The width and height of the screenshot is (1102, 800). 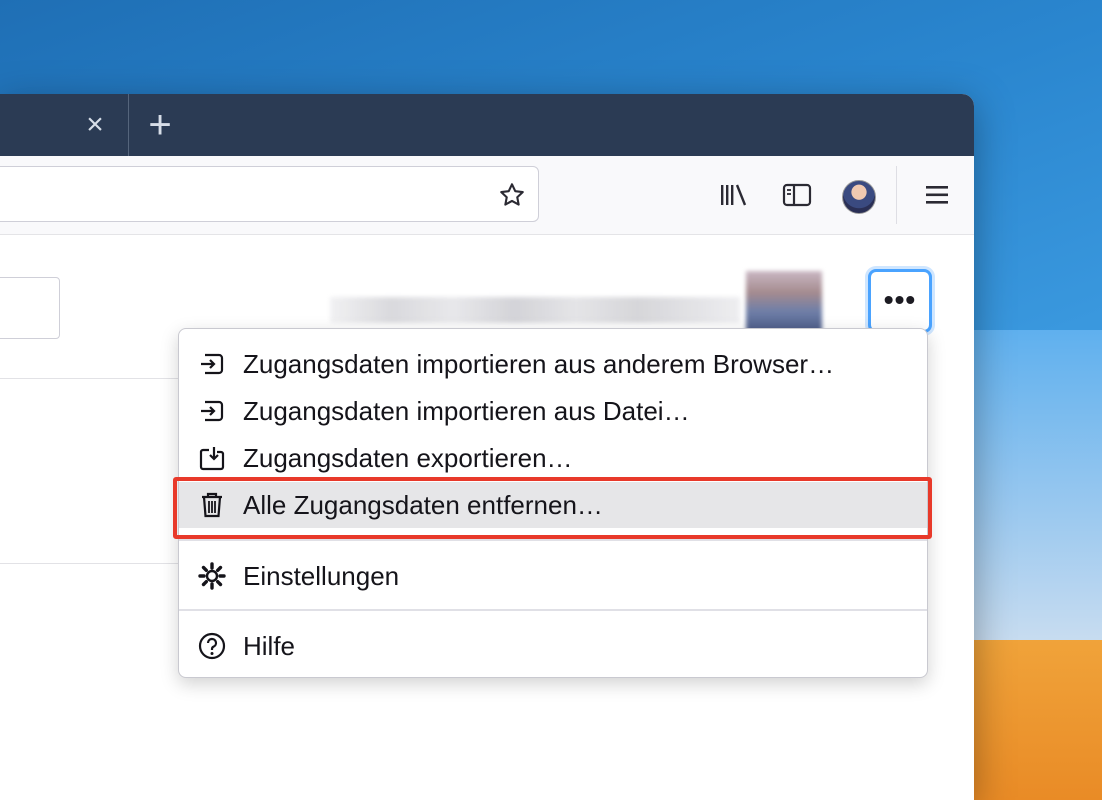 I want to click on toolbar-divider, so click(x=896, y=195).